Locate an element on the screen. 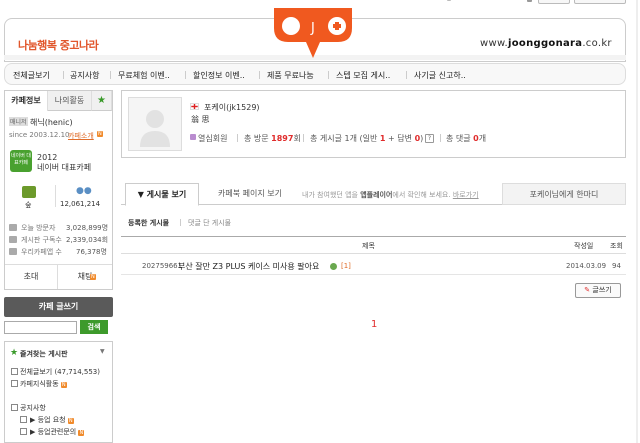  manager-name: 해닉(henic) is located at coordinates (51, 122).